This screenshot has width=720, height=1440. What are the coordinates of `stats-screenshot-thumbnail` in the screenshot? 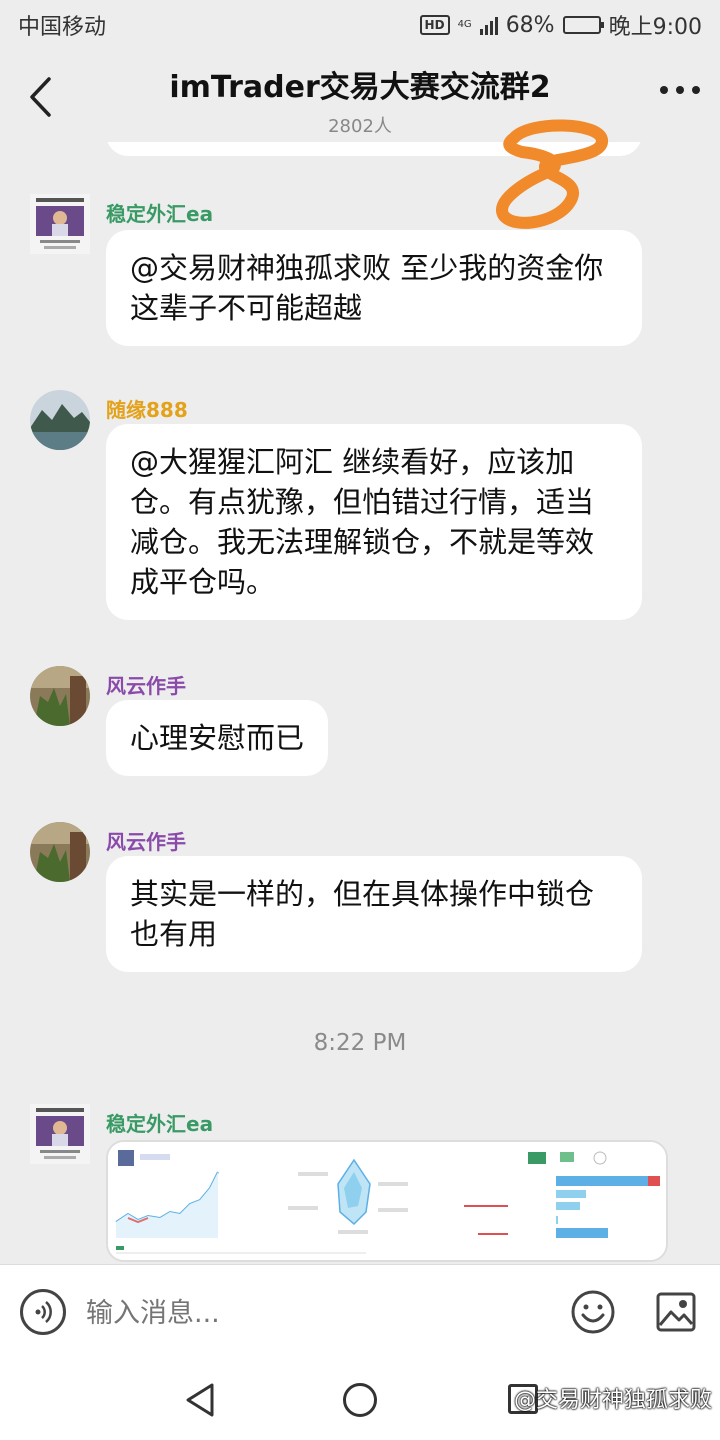 It's located at (387, 1201).